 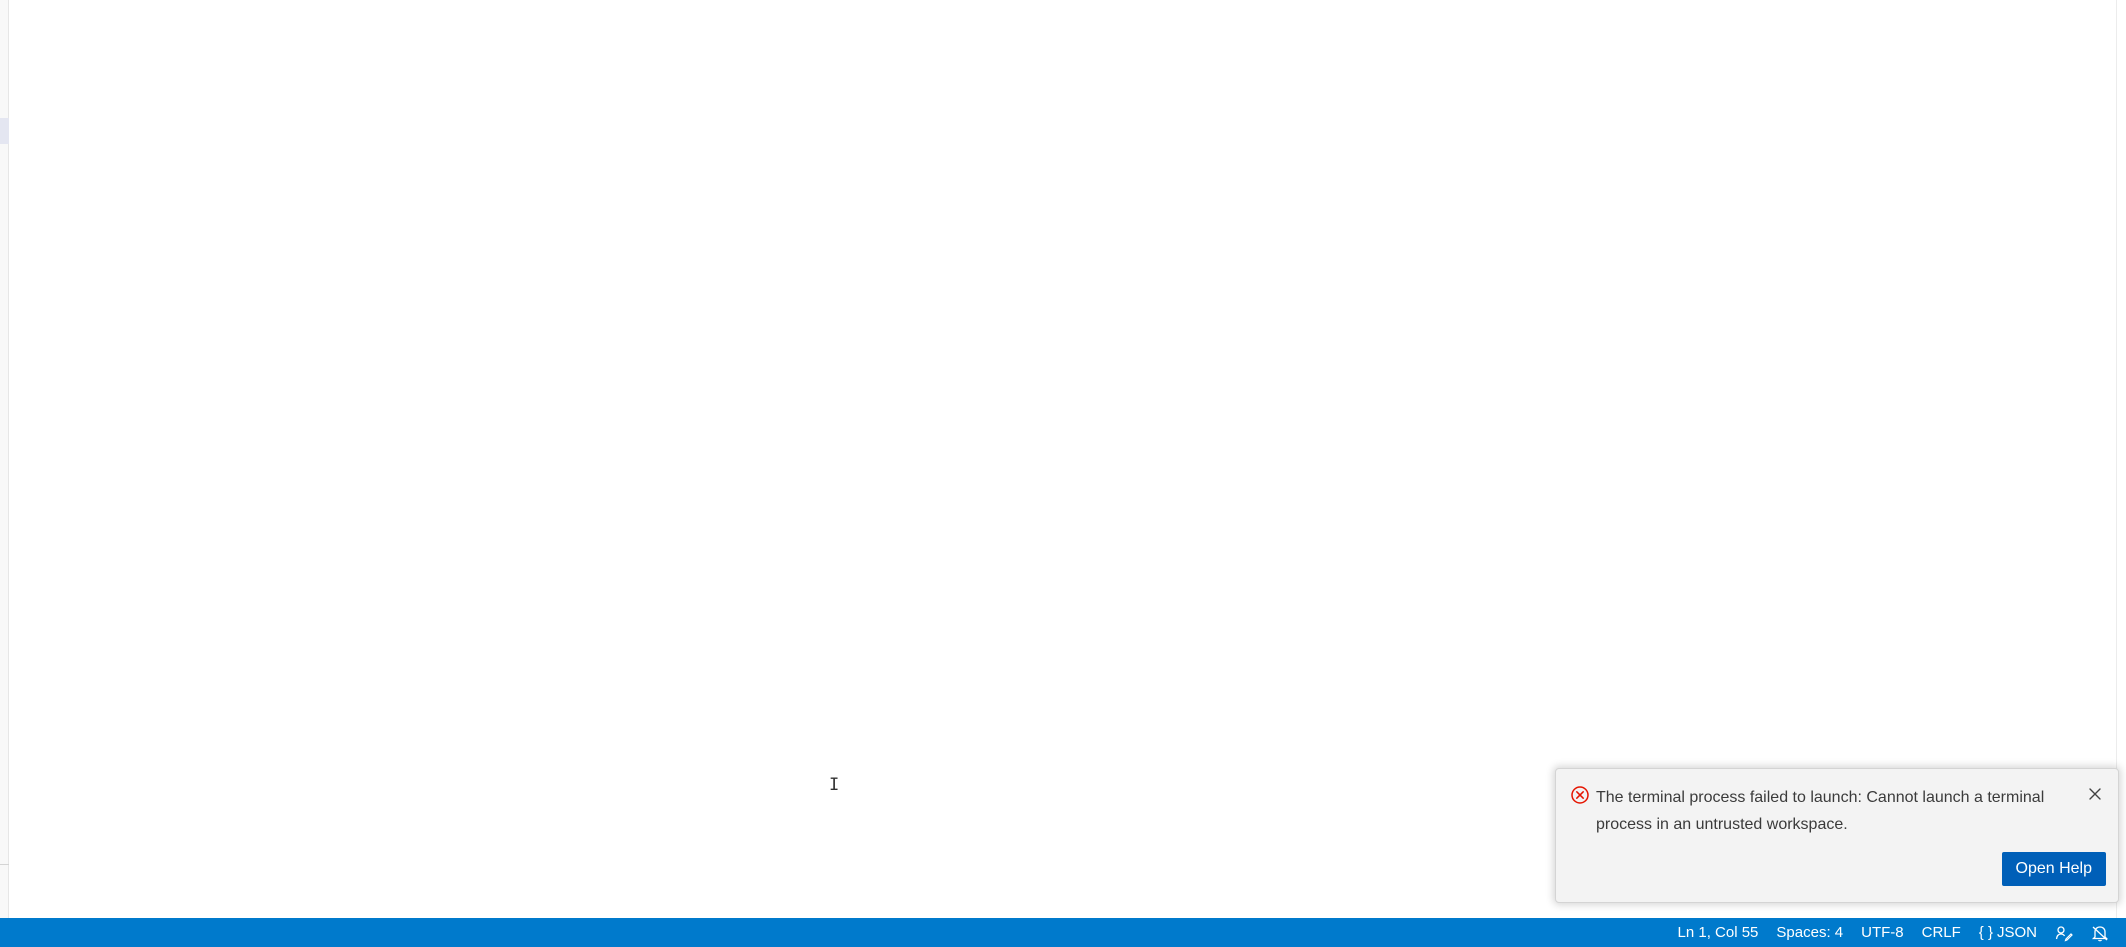 I want to click on notification-close-button, so click(x=2095, y=794).